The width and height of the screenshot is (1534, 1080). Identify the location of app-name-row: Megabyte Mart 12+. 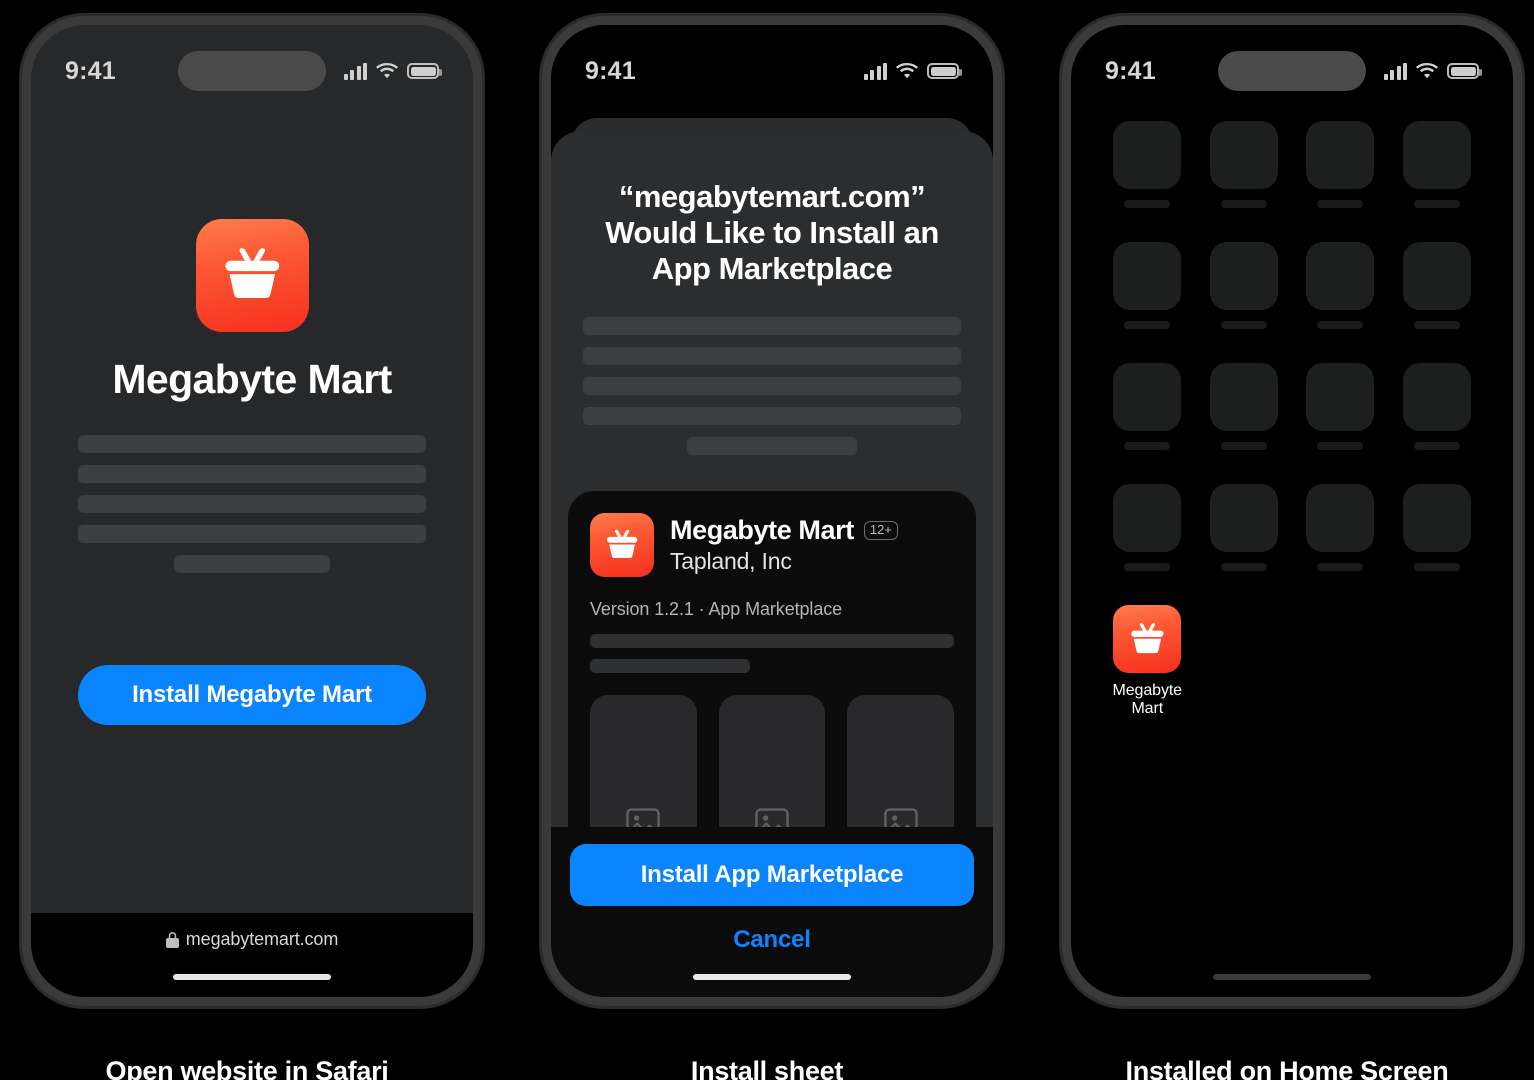
(784, 530).